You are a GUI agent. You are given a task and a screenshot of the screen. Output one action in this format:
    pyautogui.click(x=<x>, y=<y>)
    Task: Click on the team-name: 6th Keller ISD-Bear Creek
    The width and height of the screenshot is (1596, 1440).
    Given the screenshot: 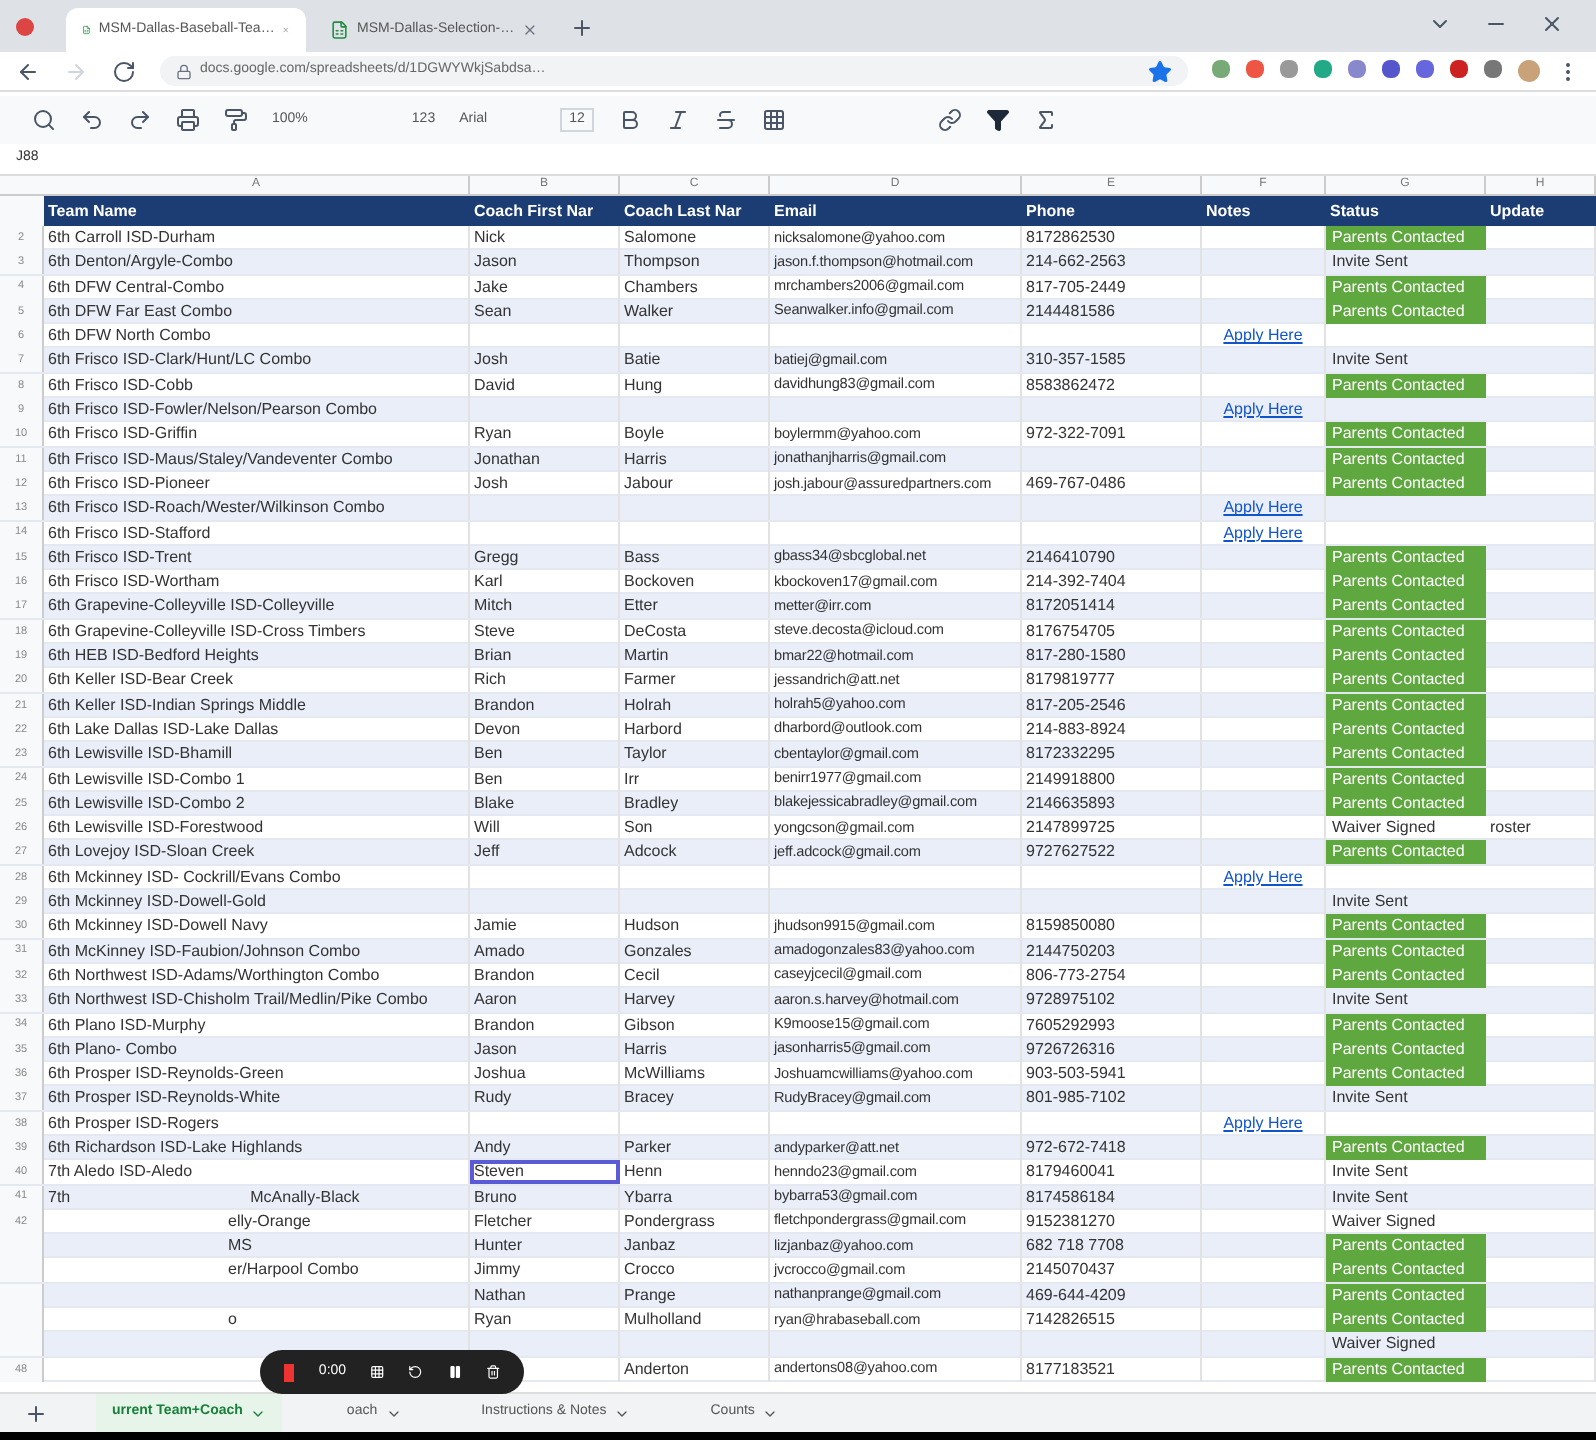 What is the action you would take?
    pyautogui.click(x=140, y=680)
    